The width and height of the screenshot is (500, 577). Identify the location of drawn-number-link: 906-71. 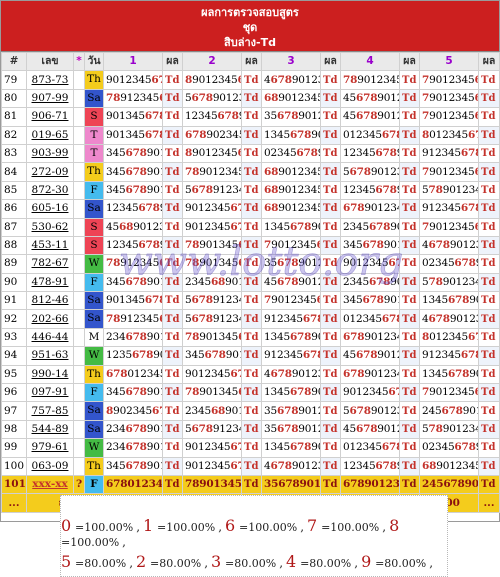
(50, 117).